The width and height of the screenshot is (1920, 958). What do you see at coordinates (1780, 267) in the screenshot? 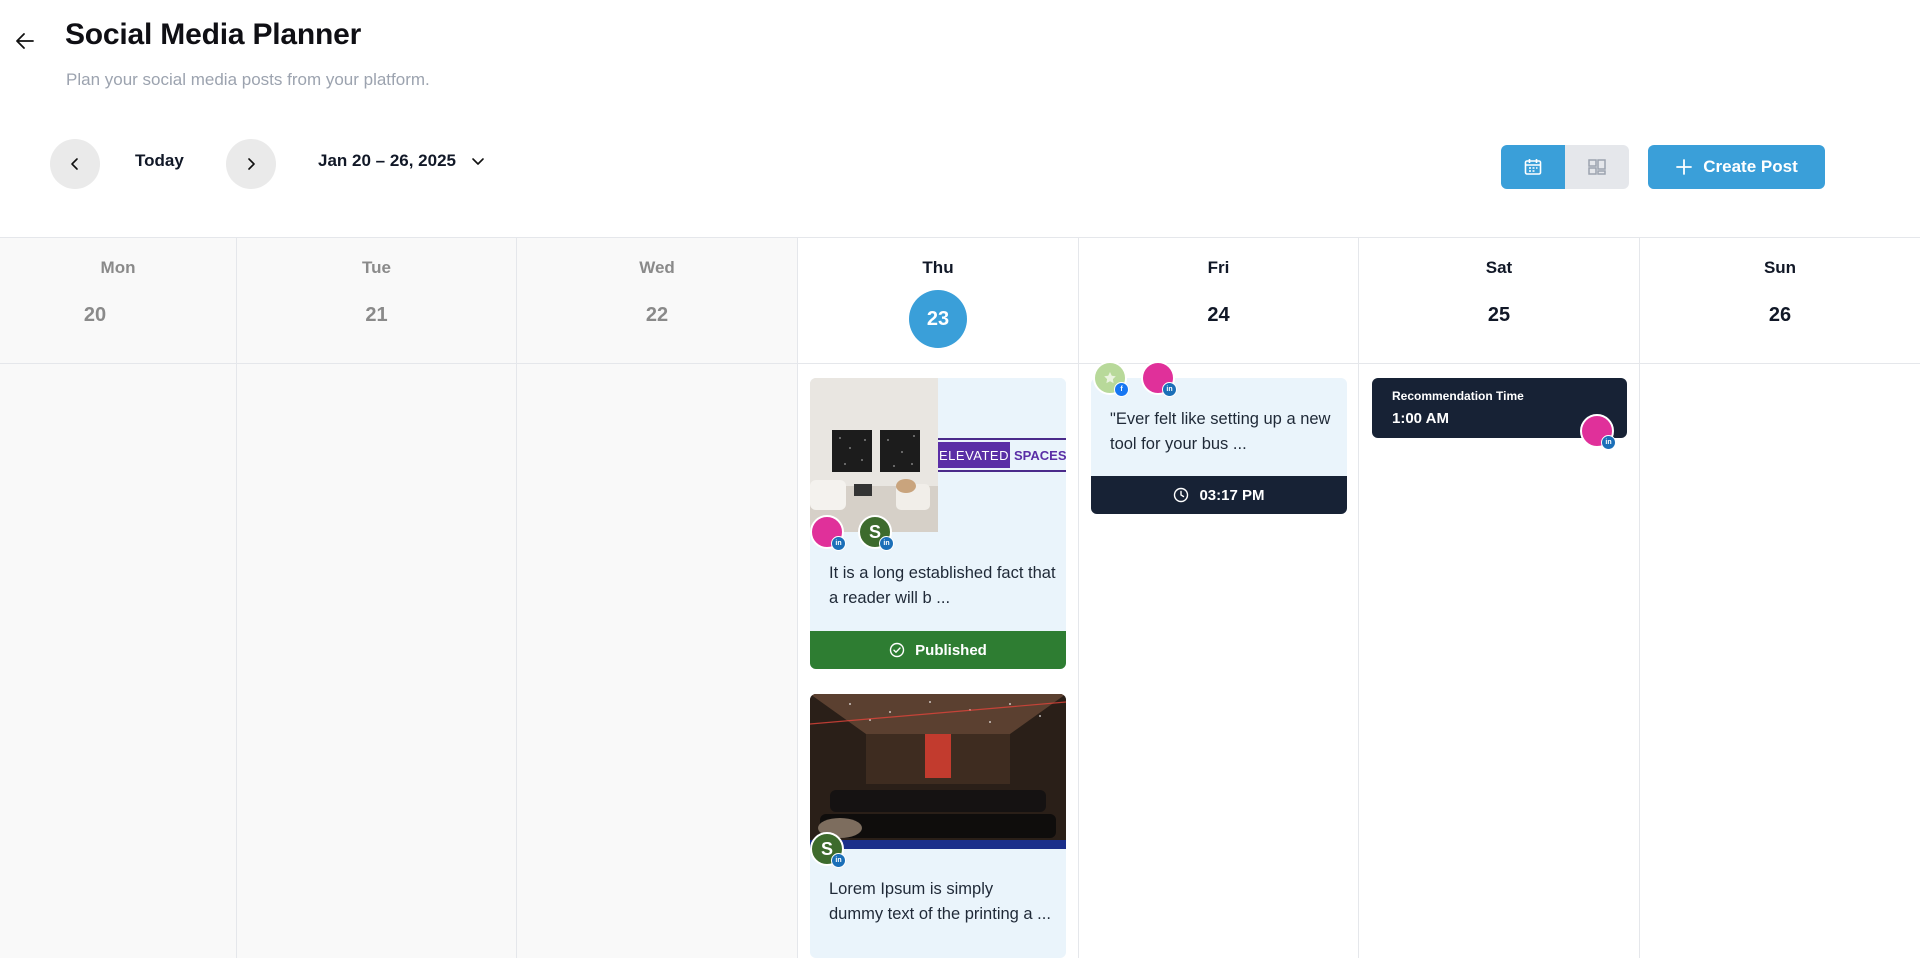
I see `day-name: Sun` at bounding box center [1780, 267].